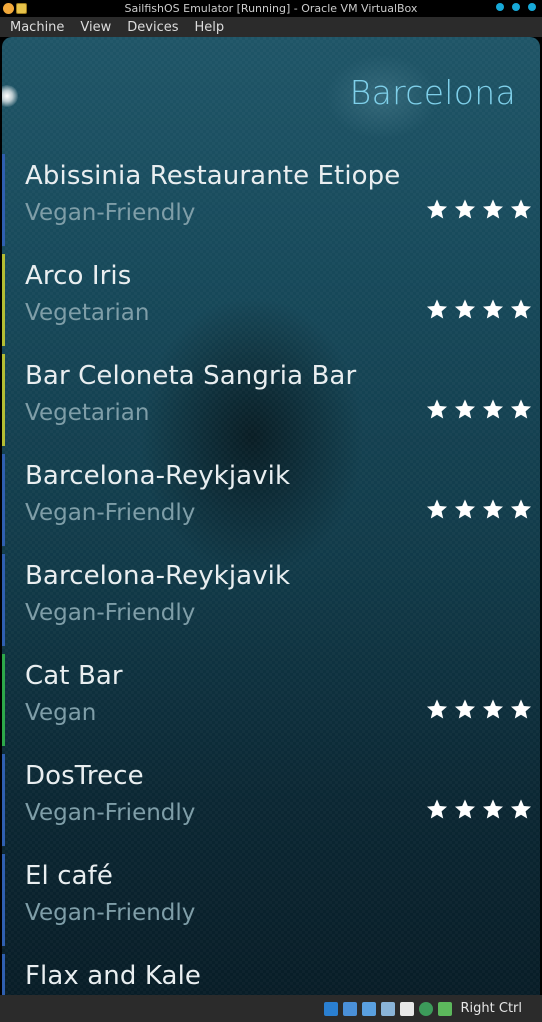  What do you see at coordinates (500, 7) in the screenshot?
I see `minimize-button` at bounding box center [500, 7].